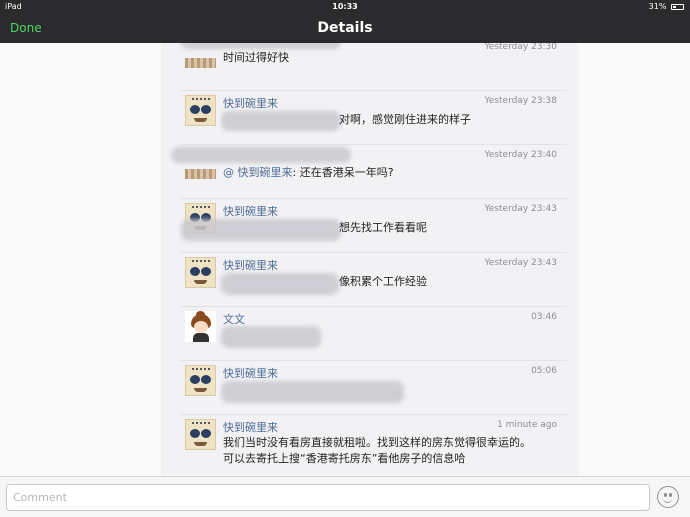 The width and height of the screenshot is (690, 517). I want to click on page-title: Details, so click(345, 28).